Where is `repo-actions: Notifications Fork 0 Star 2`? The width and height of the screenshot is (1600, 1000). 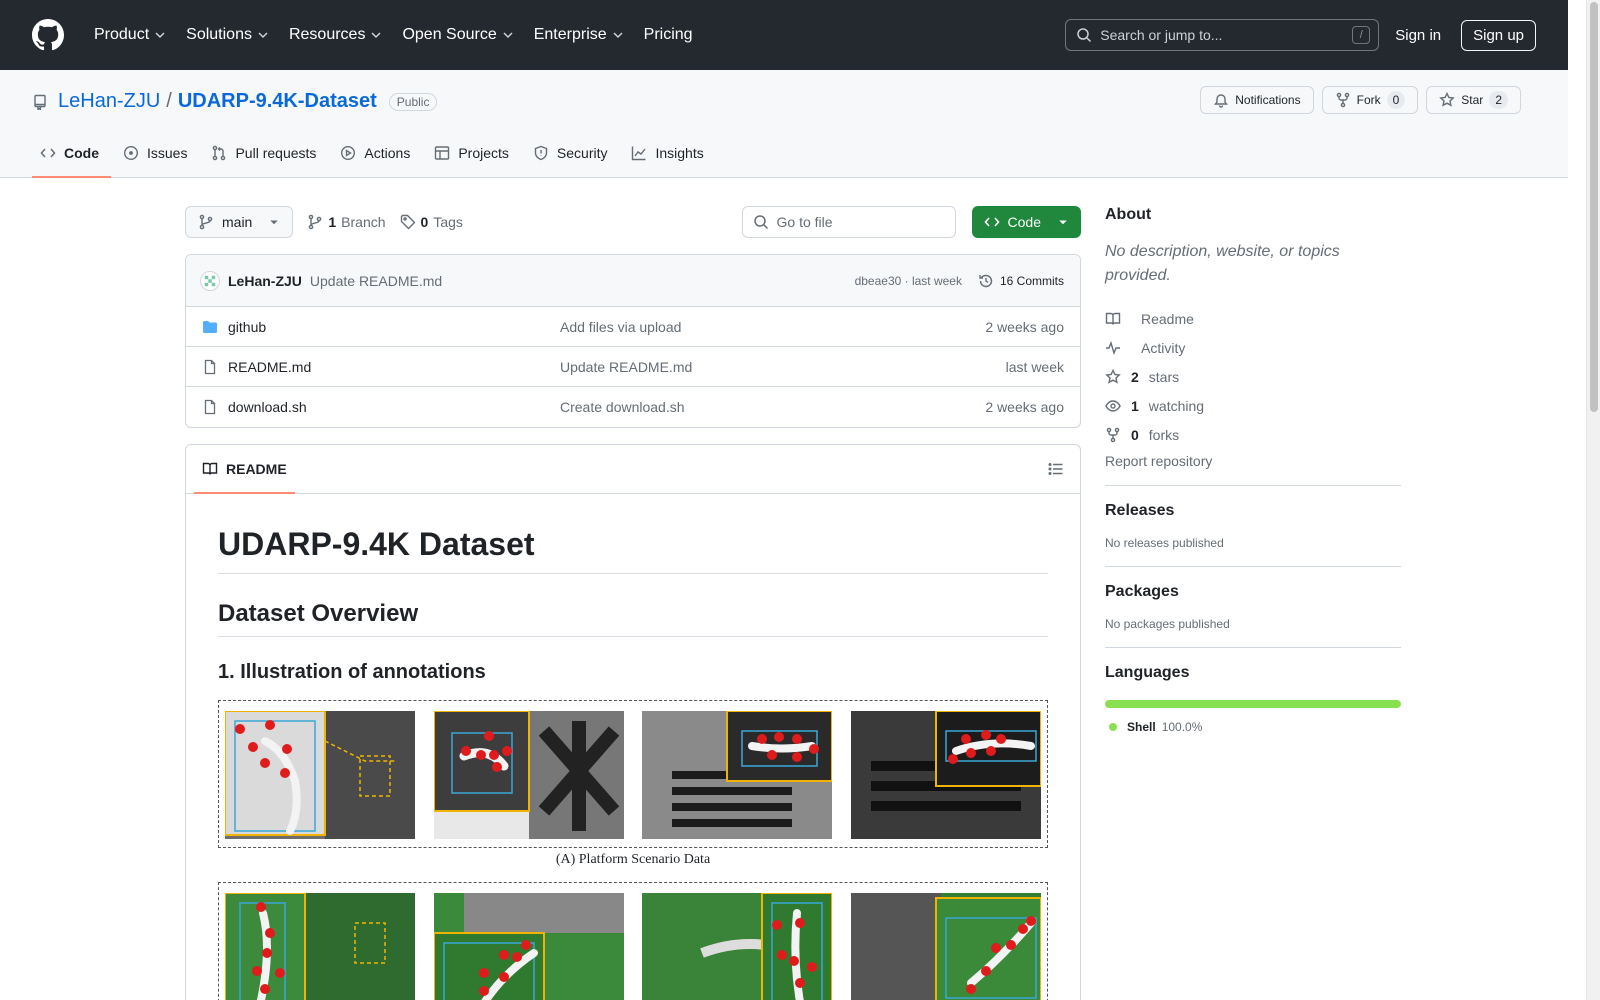
repo-actions: Notifications Fork 0 Star 2 is located at coordinates (1360, 100).